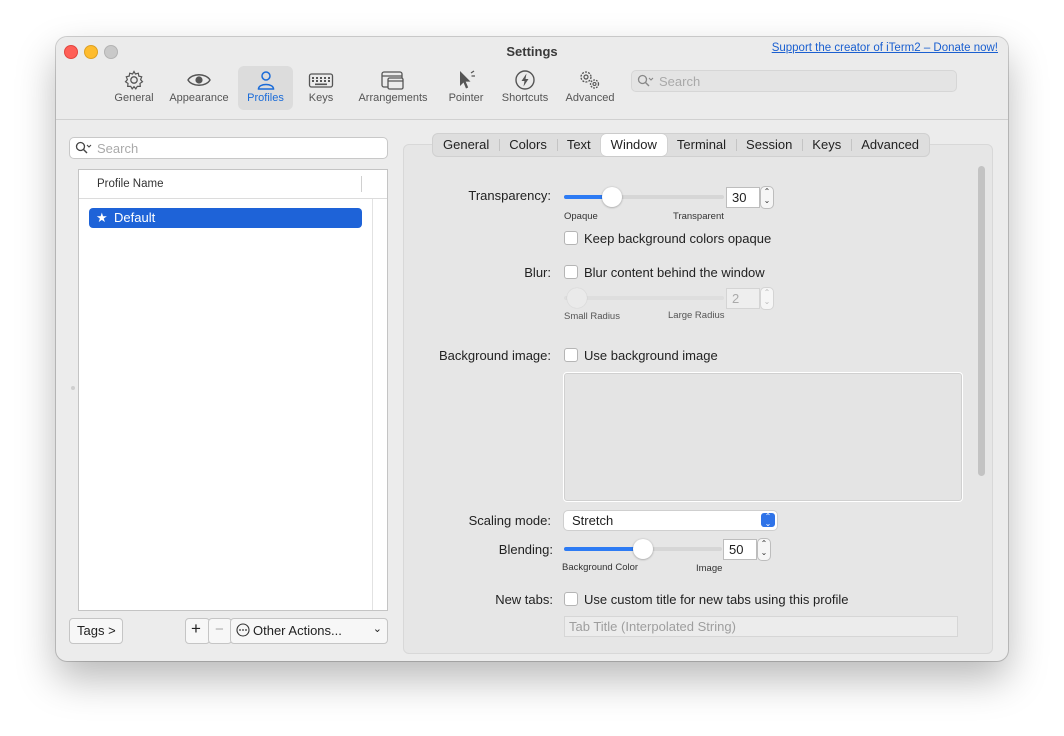  I want to click on chevron-down-icon: ⌄, so click(377, 629).